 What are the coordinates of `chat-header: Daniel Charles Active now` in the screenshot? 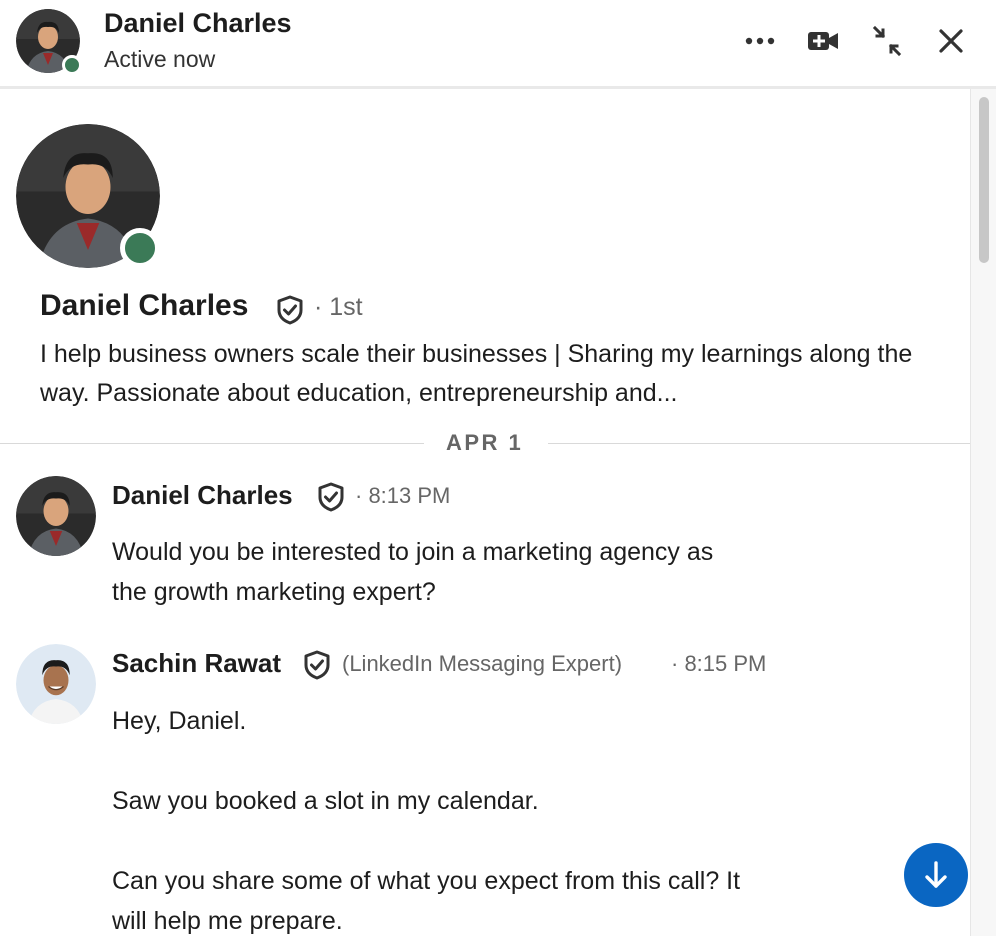 It's located at (498, 44).